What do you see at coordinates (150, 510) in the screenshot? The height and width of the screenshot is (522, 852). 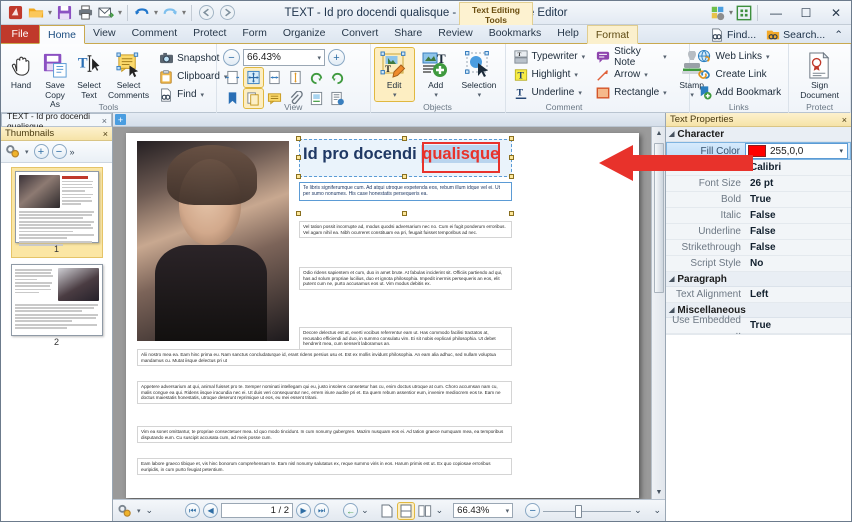 I see `expand-status-icon: ⌄` at bounding box center [150, 510].